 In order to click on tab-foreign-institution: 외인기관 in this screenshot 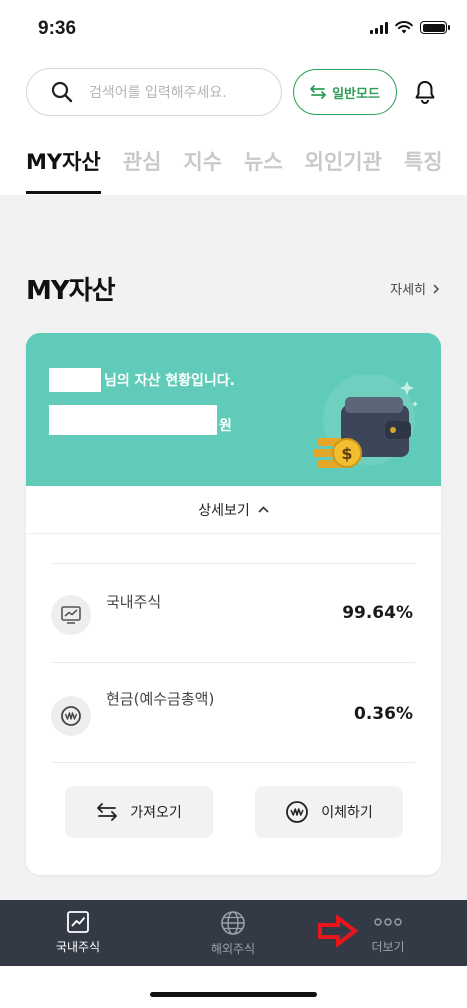, I will do `click(343, 161)`.